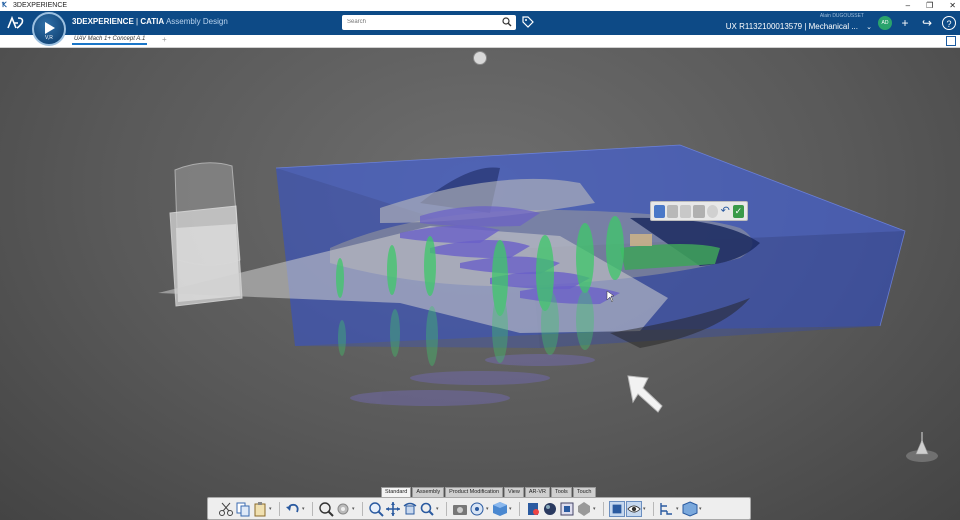  Describe the element at coordinates (343, 509) in the screenshot. I see `settings-icon` at that location.